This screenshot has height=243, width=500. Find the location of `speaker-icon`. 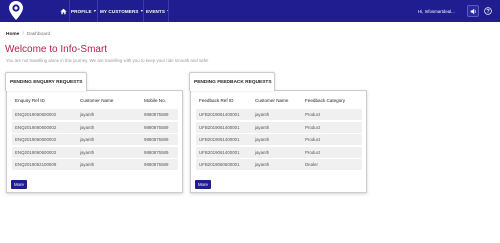

speaker-icon is located at coordinates (473, 11).